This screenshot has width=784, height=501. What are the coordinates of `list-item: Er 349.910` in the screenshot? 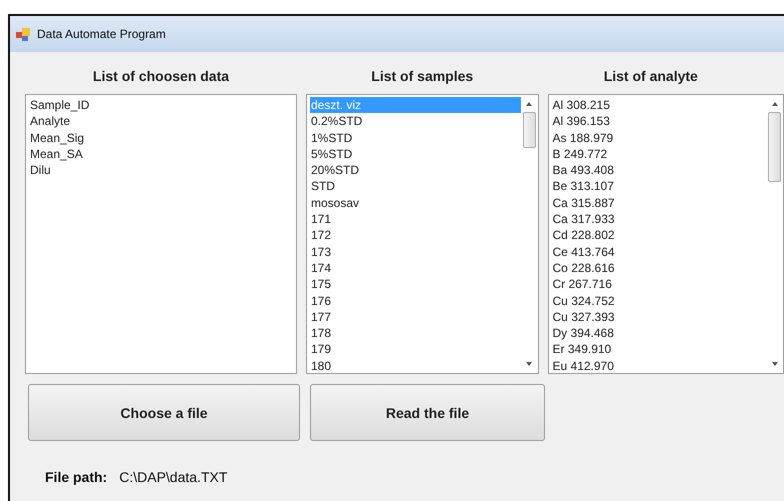 It's located at (659, 349).